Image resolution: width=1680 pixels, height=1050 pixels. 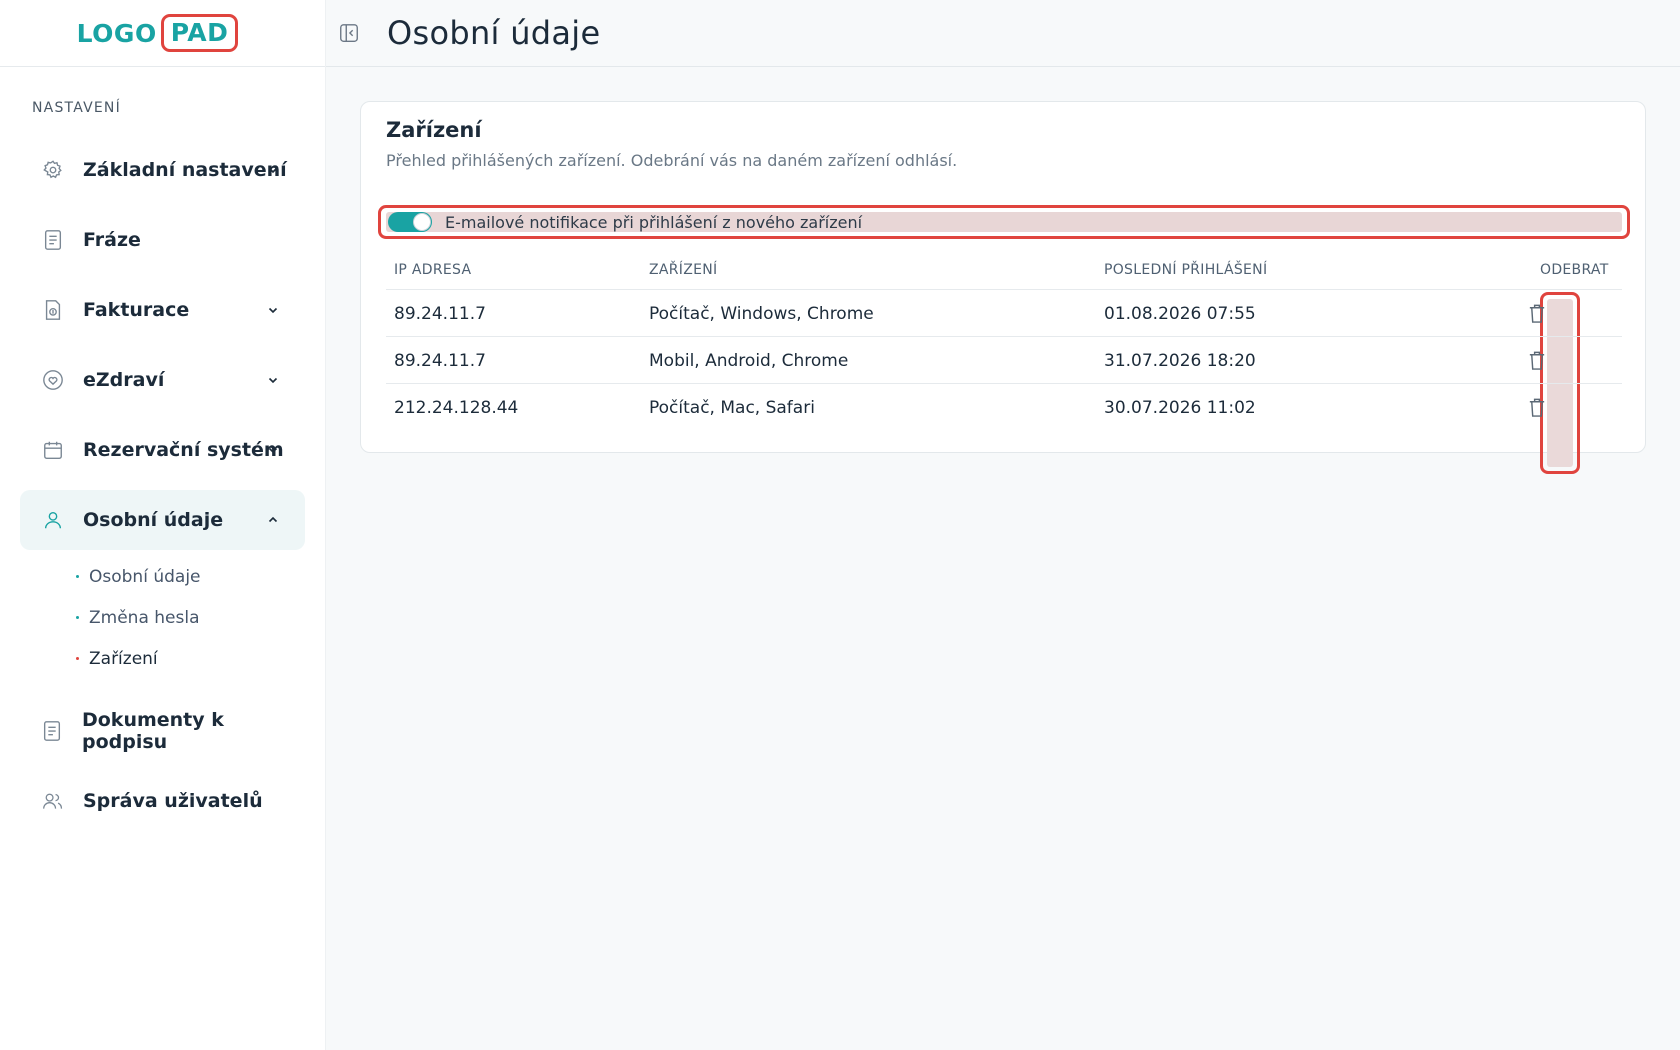 What do you see at coordinates (162, 240) in the screenshot?
I see `sidebar-item-phrases: Fráze` at bounding box center [162, 240].